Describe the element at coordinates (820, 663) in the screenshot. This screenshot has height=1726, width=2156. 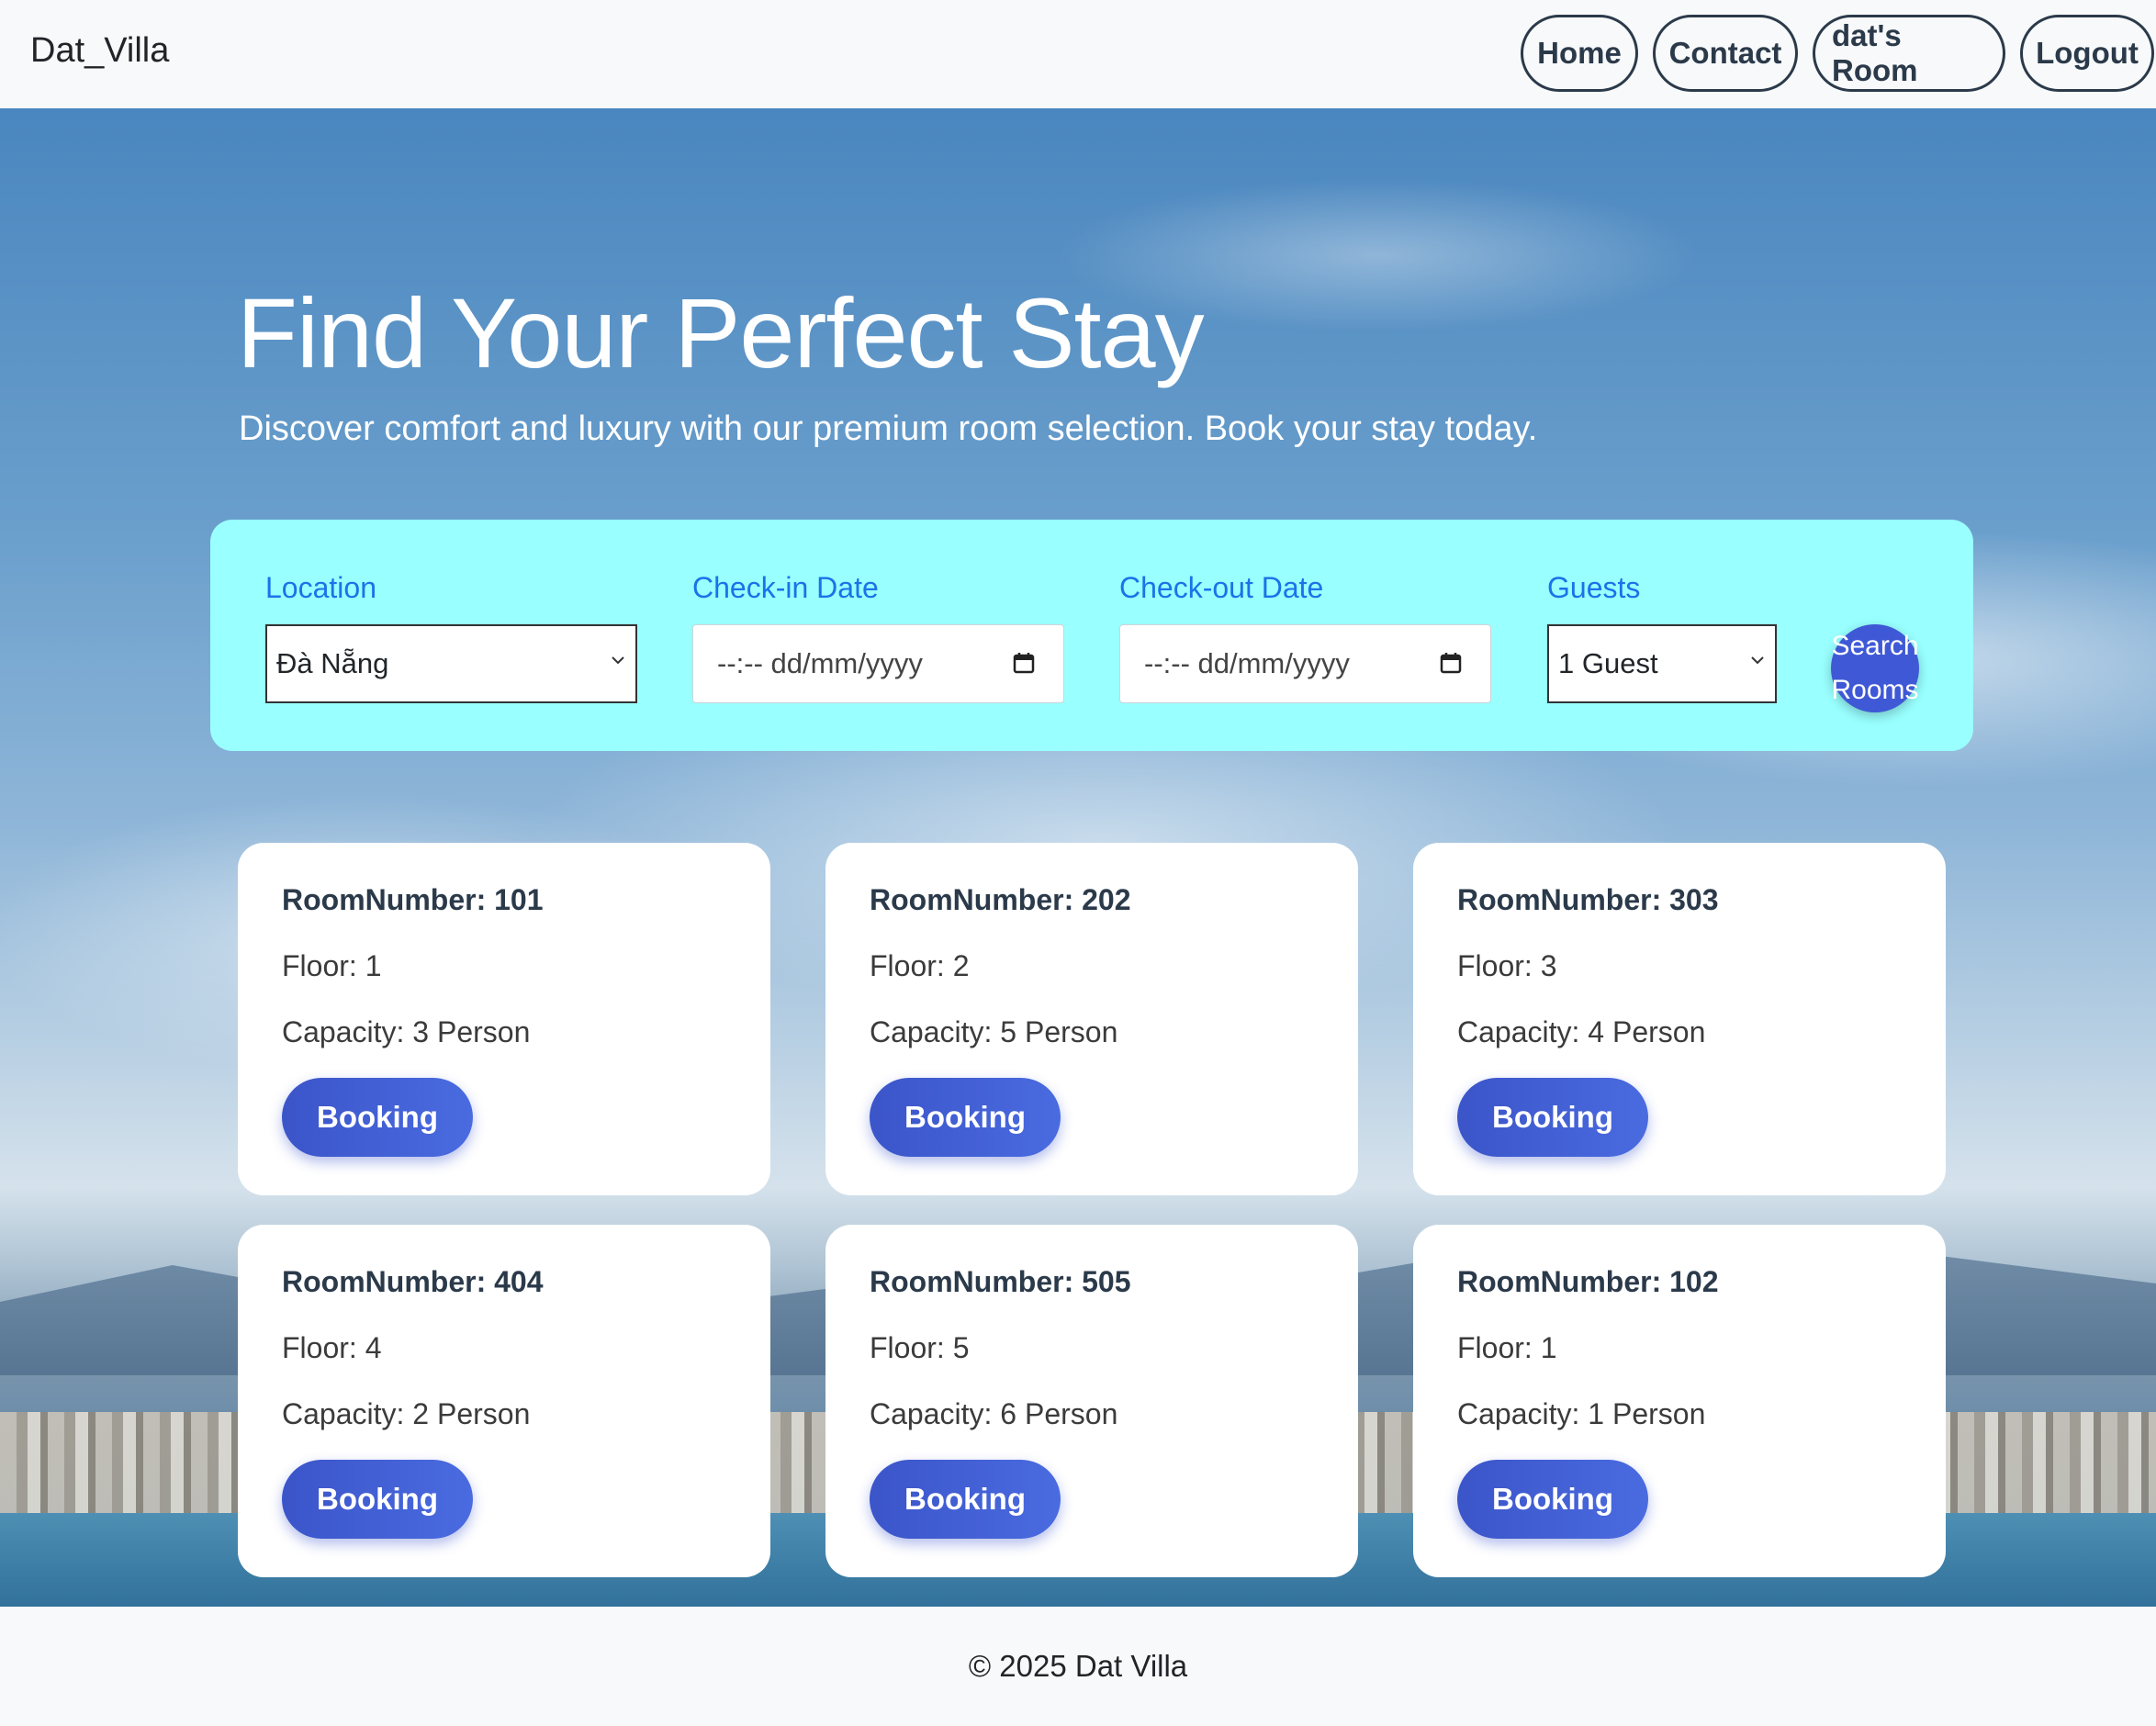
I see `checkin-placeholder: --:-- dd/mm/yyyy` at that location.